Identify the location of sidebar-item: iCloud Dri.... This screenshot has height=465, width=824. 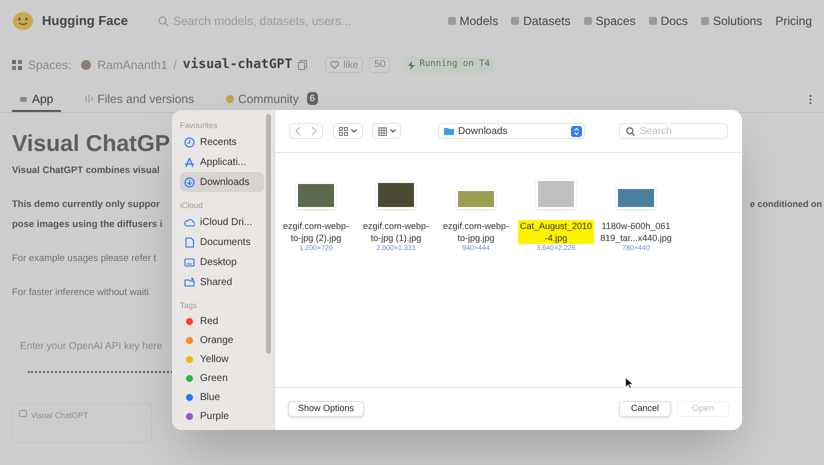
(222, 222).